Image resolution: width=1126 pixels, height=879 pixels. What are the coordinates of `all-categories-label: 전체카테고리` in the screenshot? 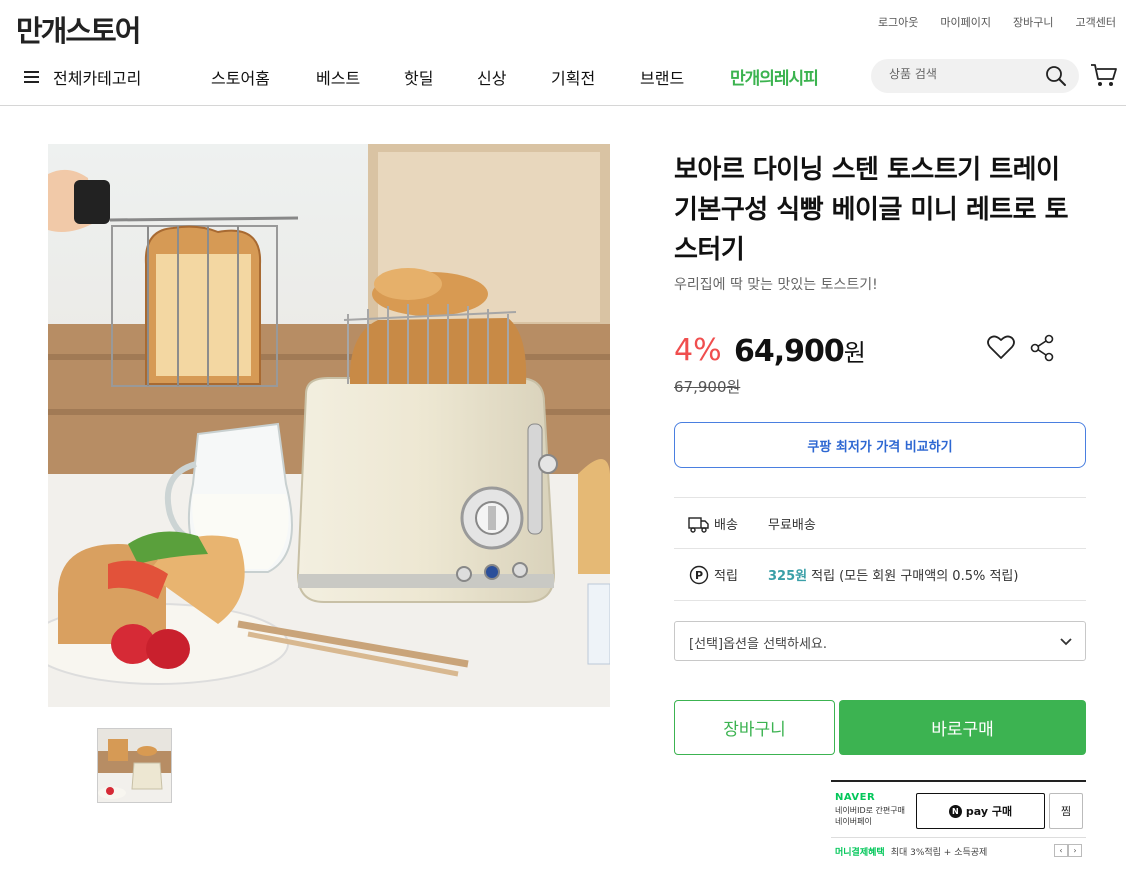 It's located at (97, 78).